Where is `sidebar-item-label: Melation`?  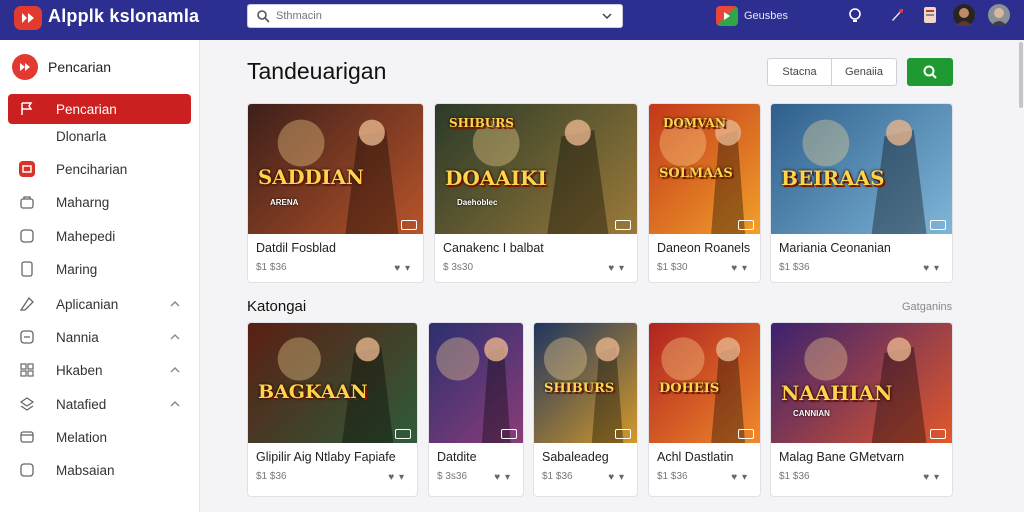
sidebar-item-label: Melation is located at coordinates (82, 437).